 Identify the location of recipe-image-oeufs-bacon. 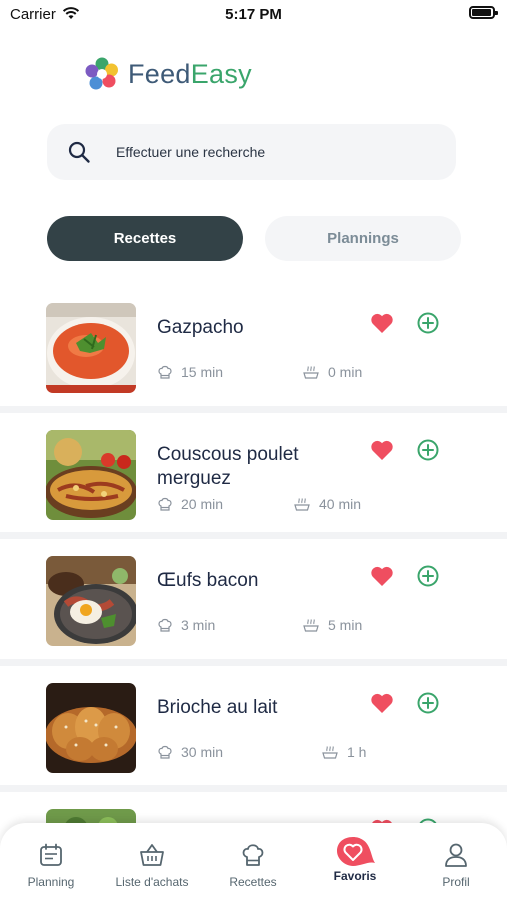
(91, 601).